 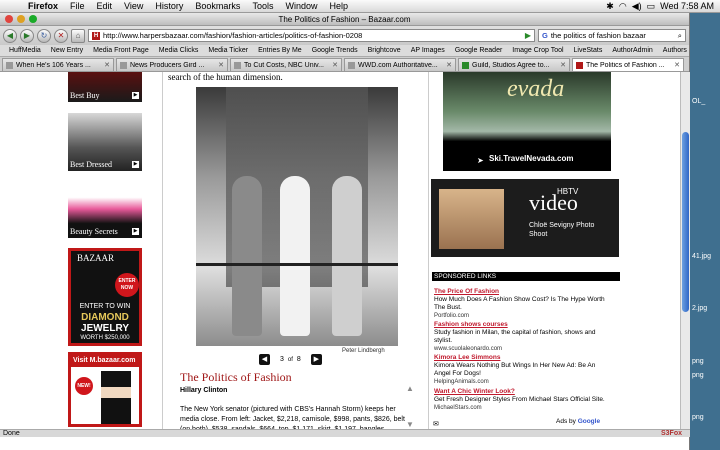 I want to click on menu-edit: Edit, so click(x=105, y=6).